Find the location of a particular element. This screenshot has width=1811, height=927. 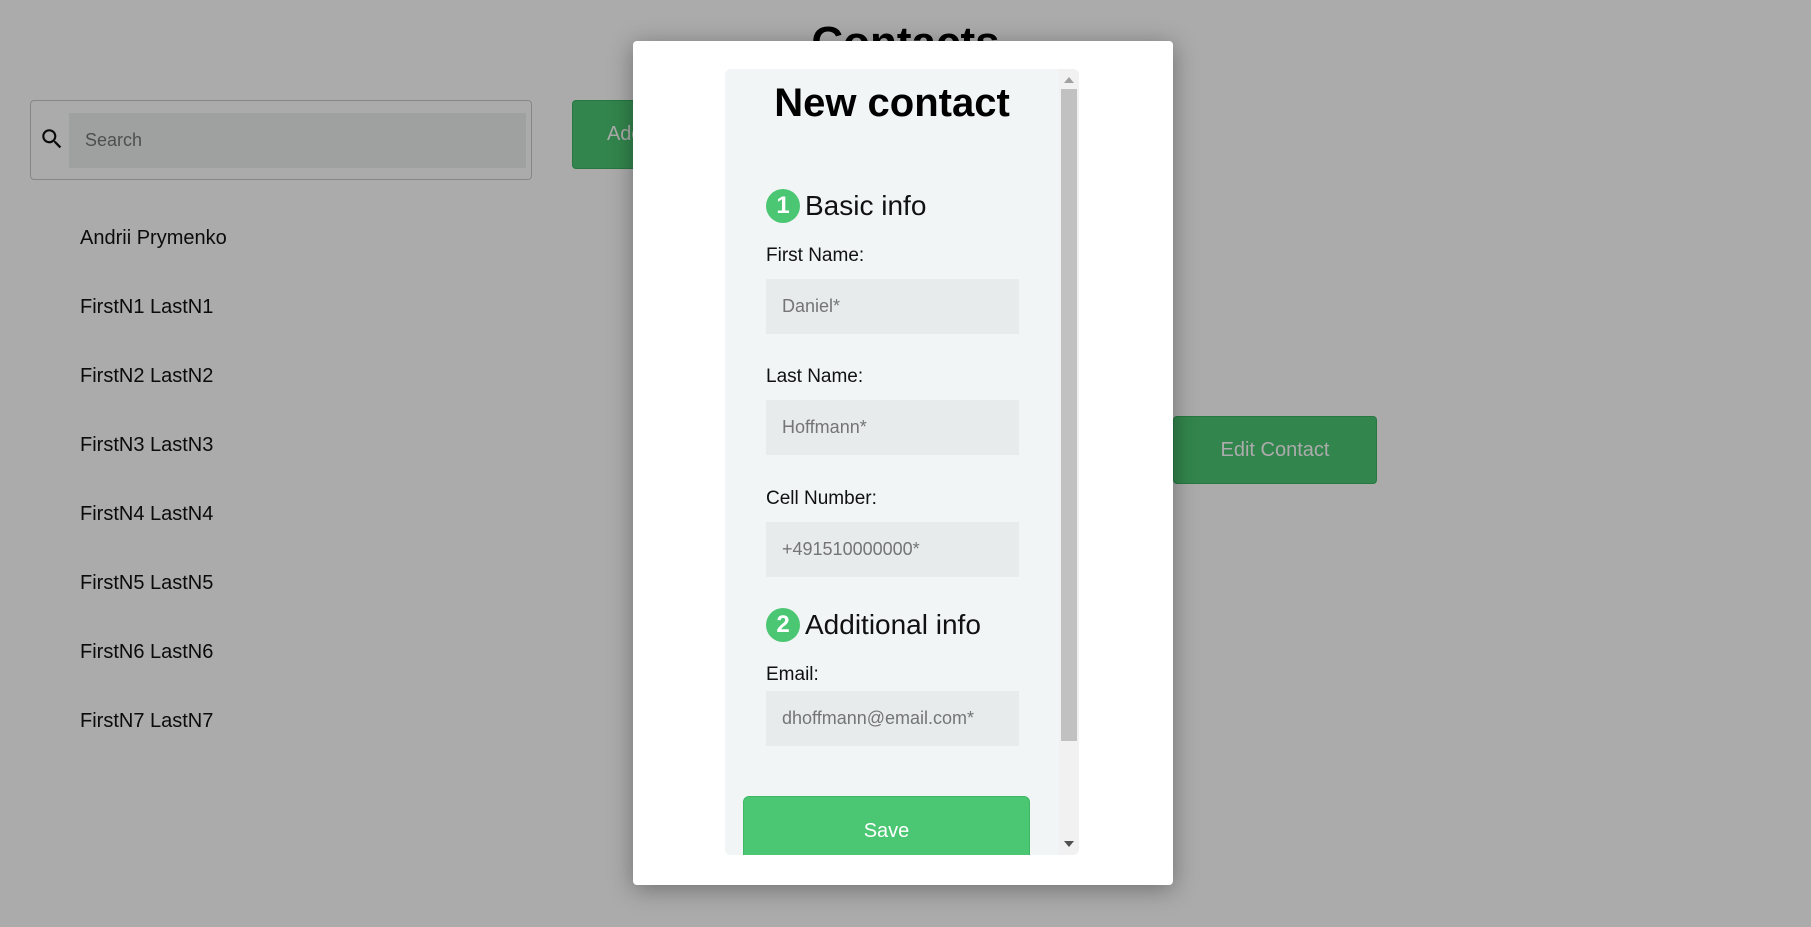

step-badge: 1 is located at coordinates (783, 206).